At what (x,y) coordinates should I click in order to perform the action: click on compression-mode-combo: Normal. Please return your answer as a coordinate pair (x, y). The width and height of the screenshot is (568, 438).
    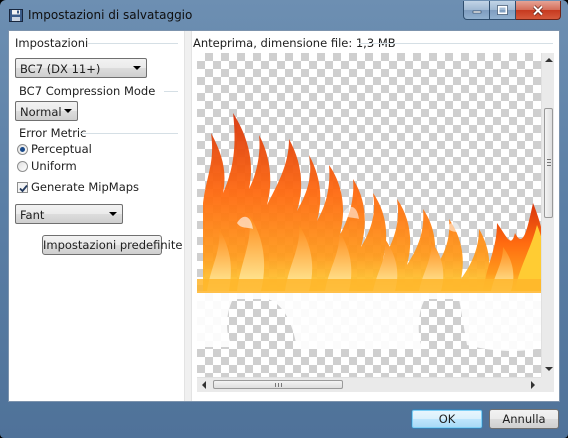
    Looking at the image, I should click on (46, 111).